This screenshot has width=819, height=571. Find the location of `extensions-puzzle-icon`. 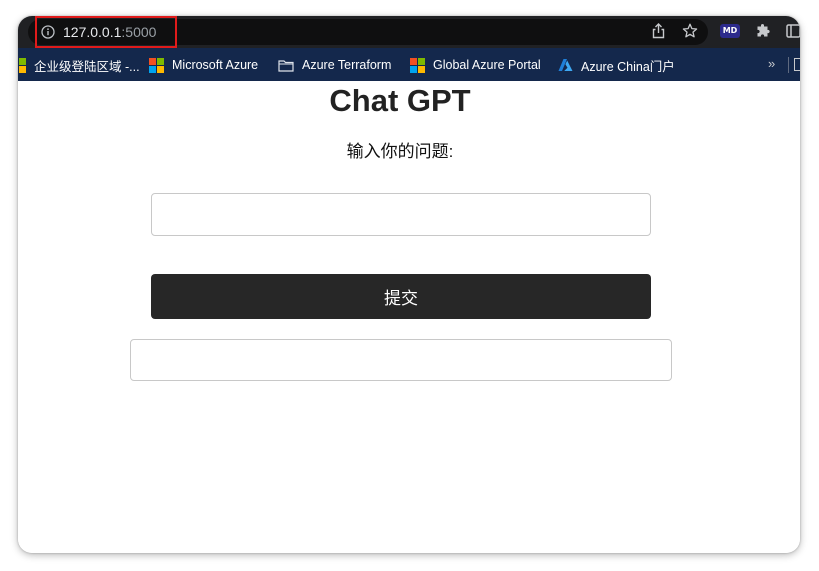

extensions-puzzle-icon is located at coordinates (763, 31).